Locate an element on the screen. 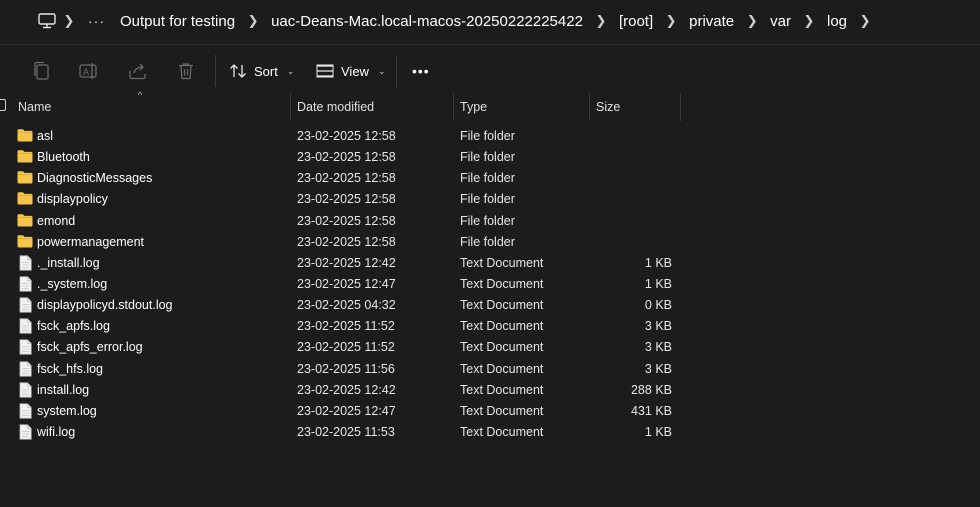 This screenshot has width=980, height=507. file-name: powermanagement is located at coordinates (91, 241).